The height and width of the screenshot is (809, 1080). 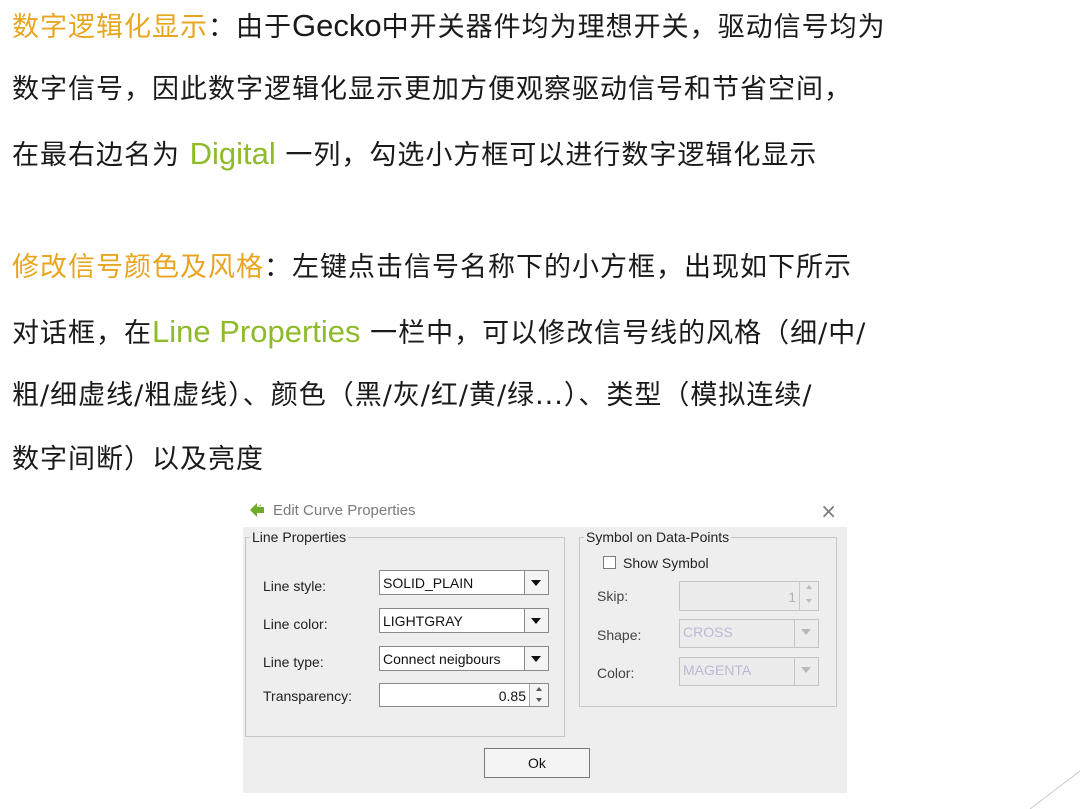 I want to click on p2-line-2: 对话框，在Line Properties 一栏中，可以修改信号线的风格（细/中/, so click(x=542, y=332).